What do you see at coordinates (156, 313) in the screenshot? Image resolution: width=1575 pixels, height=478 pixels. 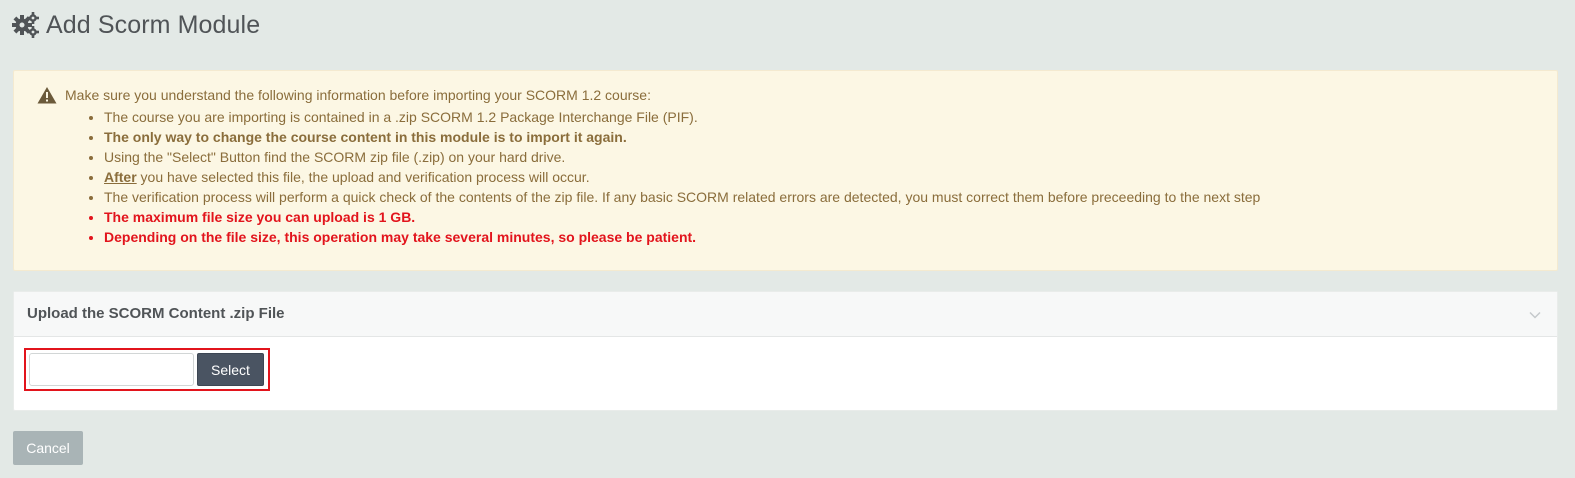 I see `upload-panel-title: Upload the SCORM Content .zip File` at bounding box center [156, 313].